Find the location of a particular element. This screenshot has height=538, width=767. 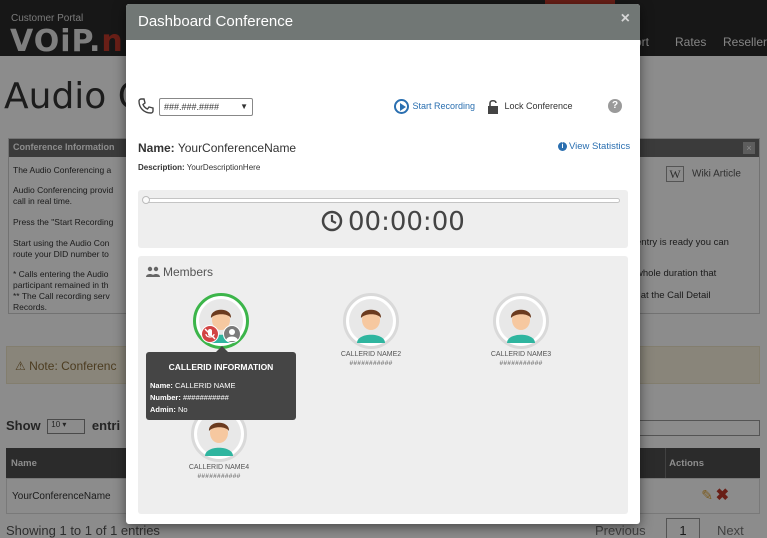

view-statistics-link: i View Statistics is located at coordinates (594, 146).